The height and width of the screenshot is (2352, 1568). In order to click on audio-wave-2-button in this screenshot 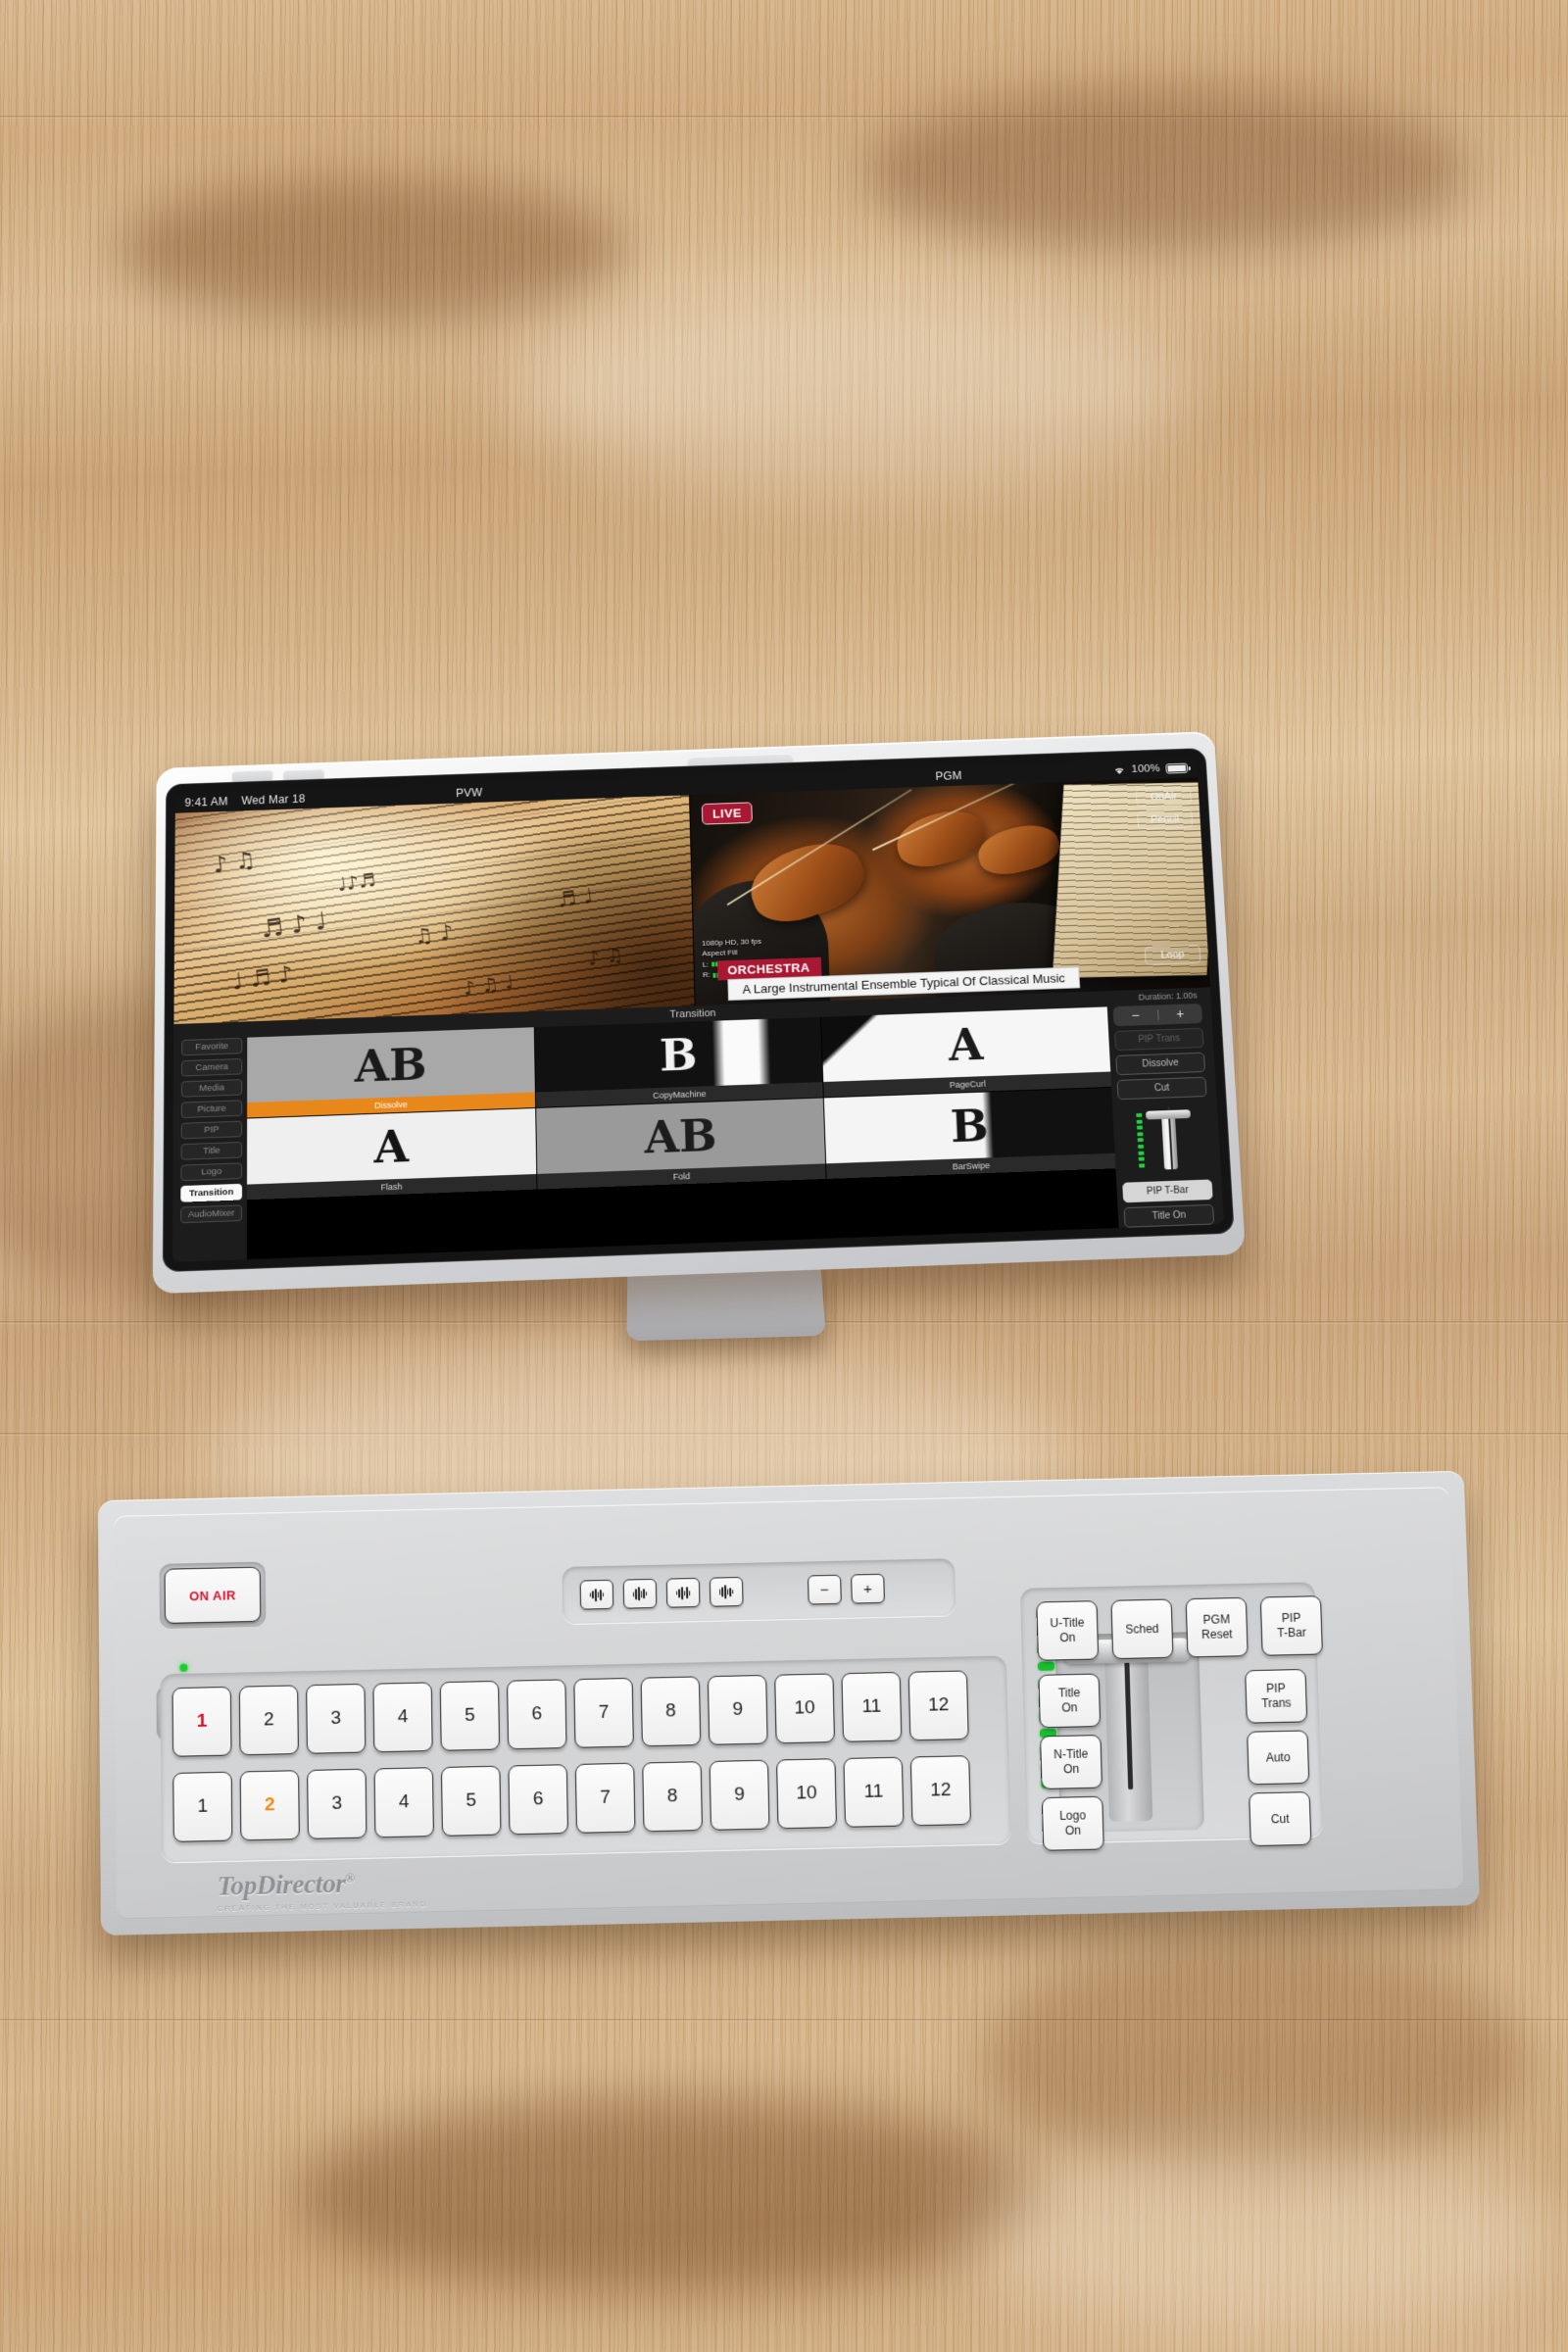, I will do `click(640, 1593)`.